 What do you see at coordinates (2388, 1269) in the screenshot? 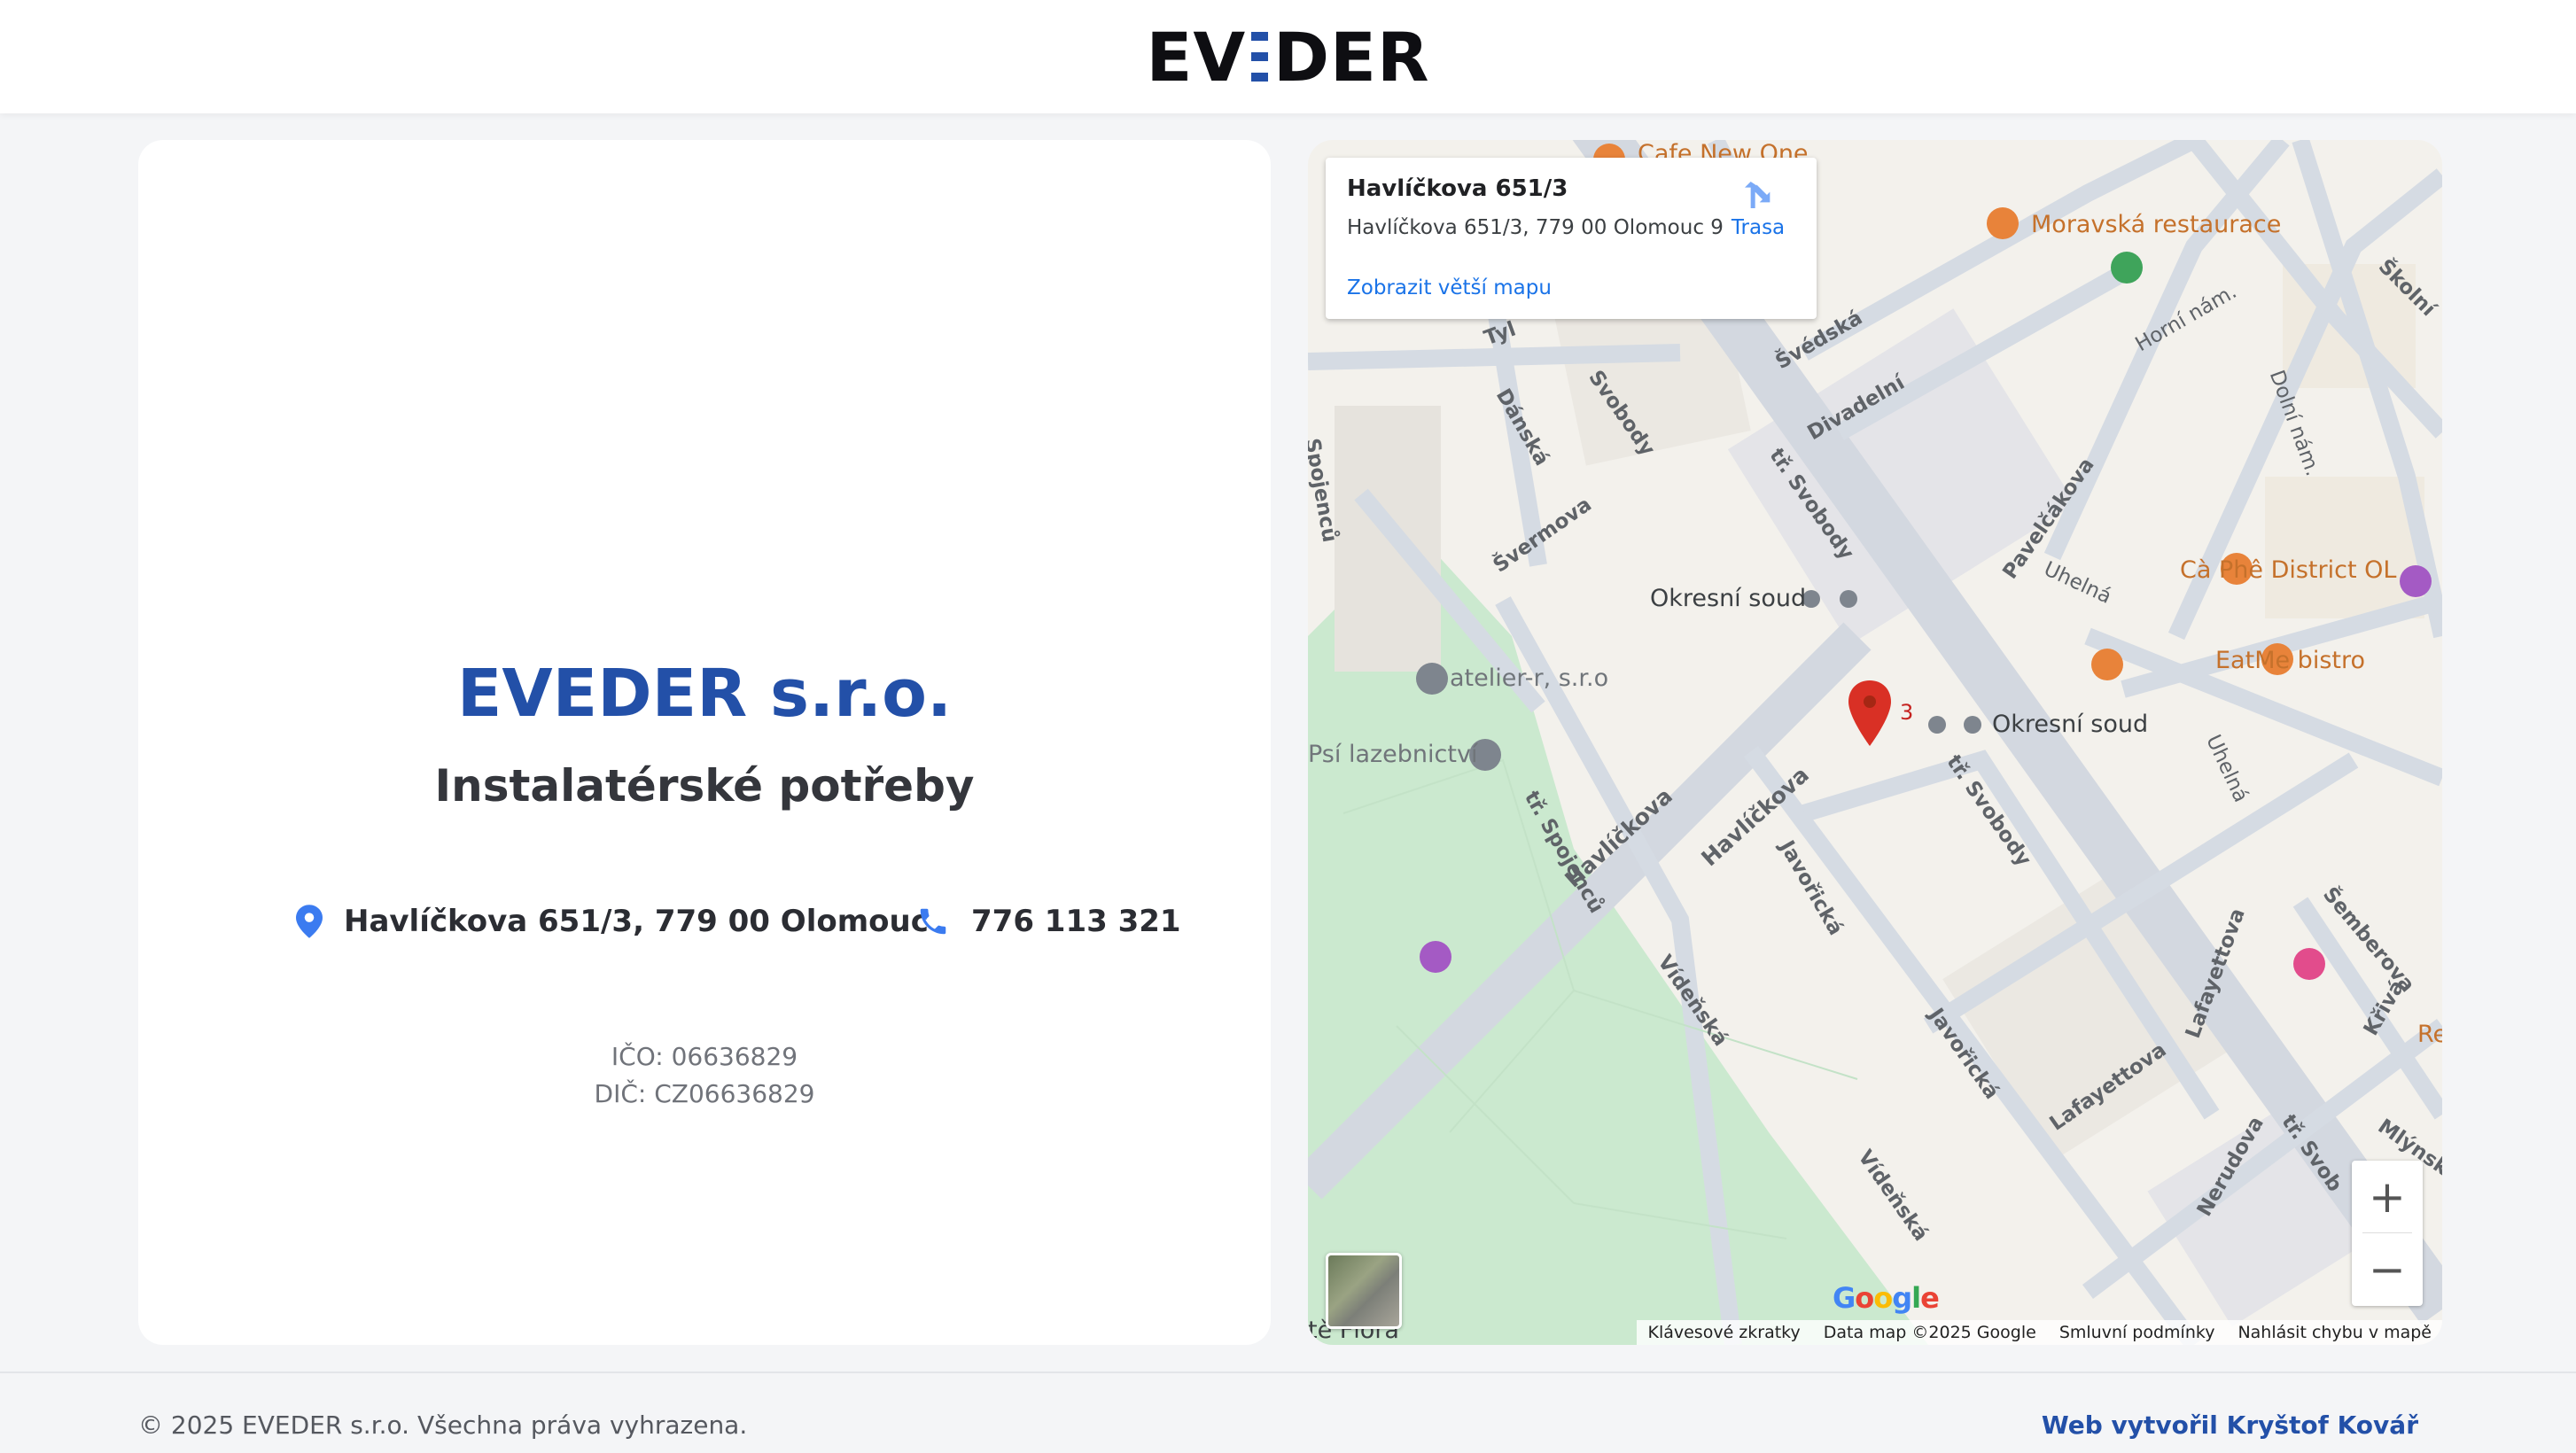
I see `zoom-out-button: −` at bounding box center [2388, 1269].